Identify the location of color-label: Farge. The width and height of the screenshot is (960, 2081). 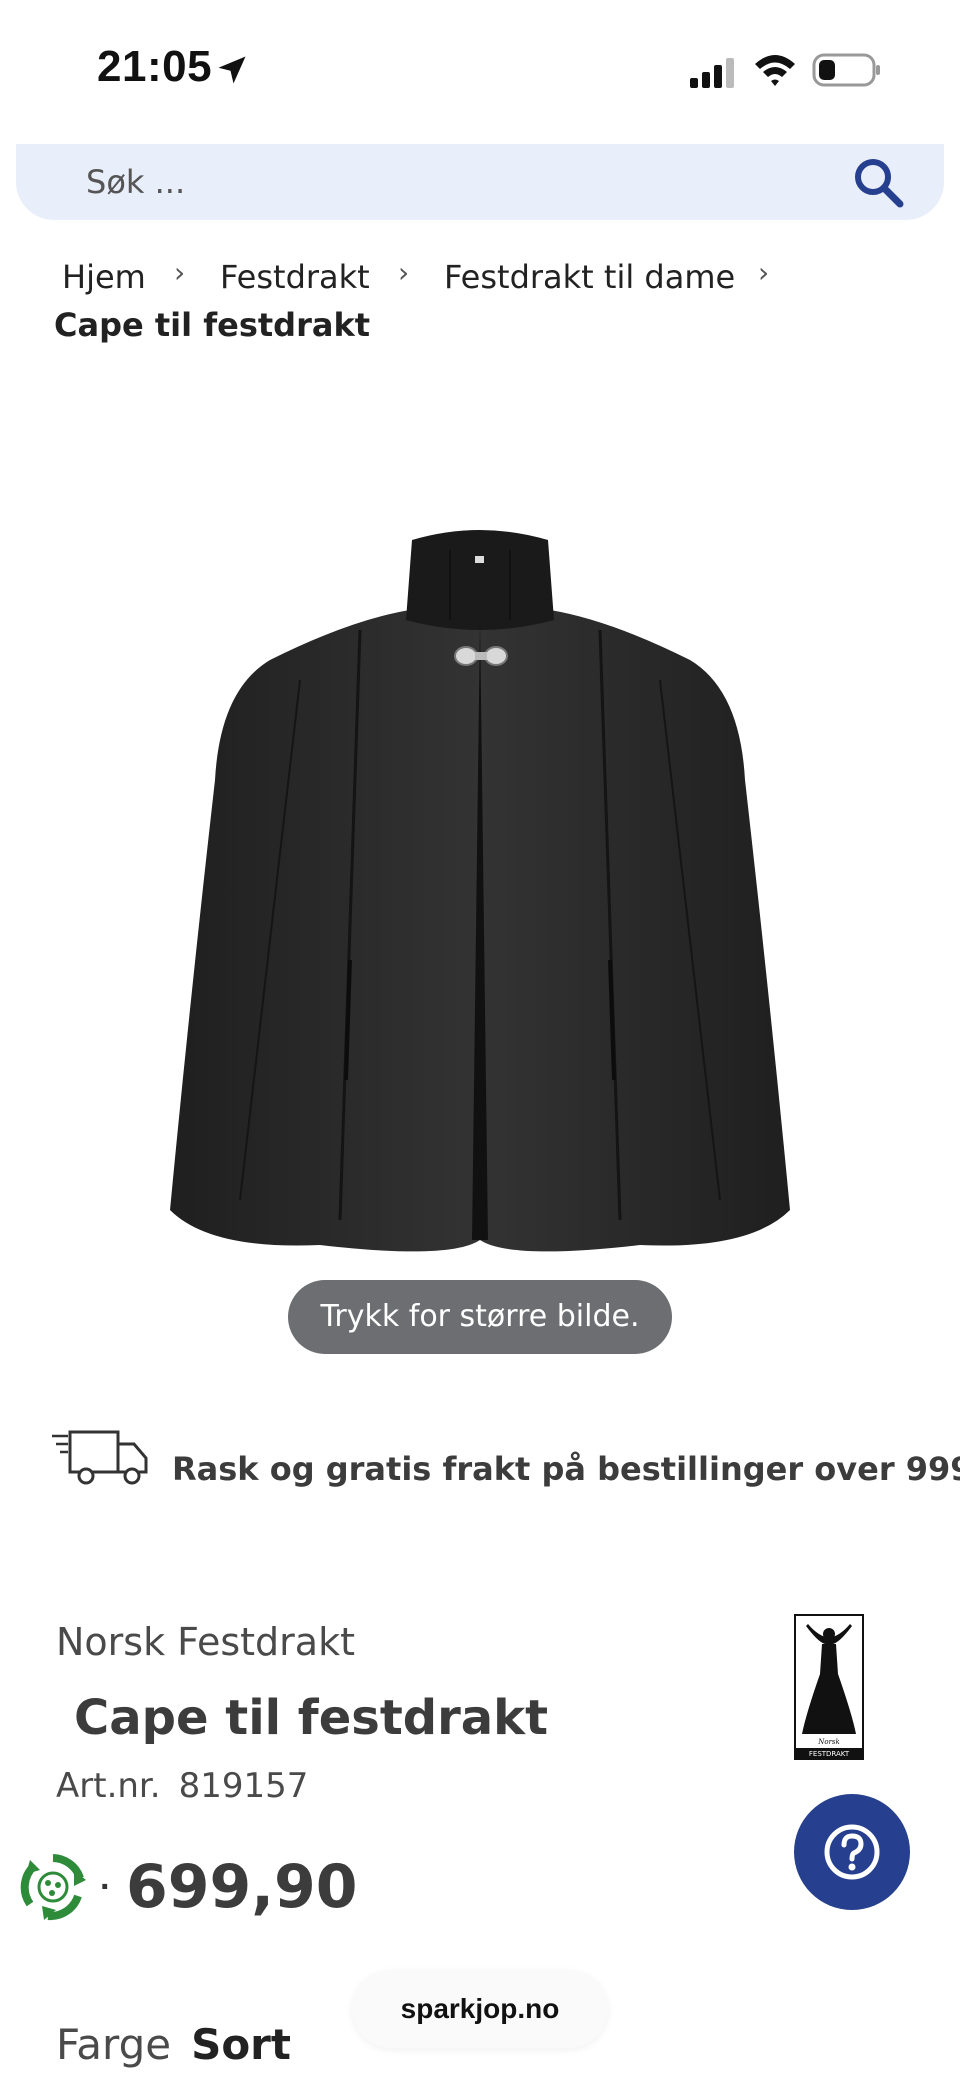
(114, 2044).